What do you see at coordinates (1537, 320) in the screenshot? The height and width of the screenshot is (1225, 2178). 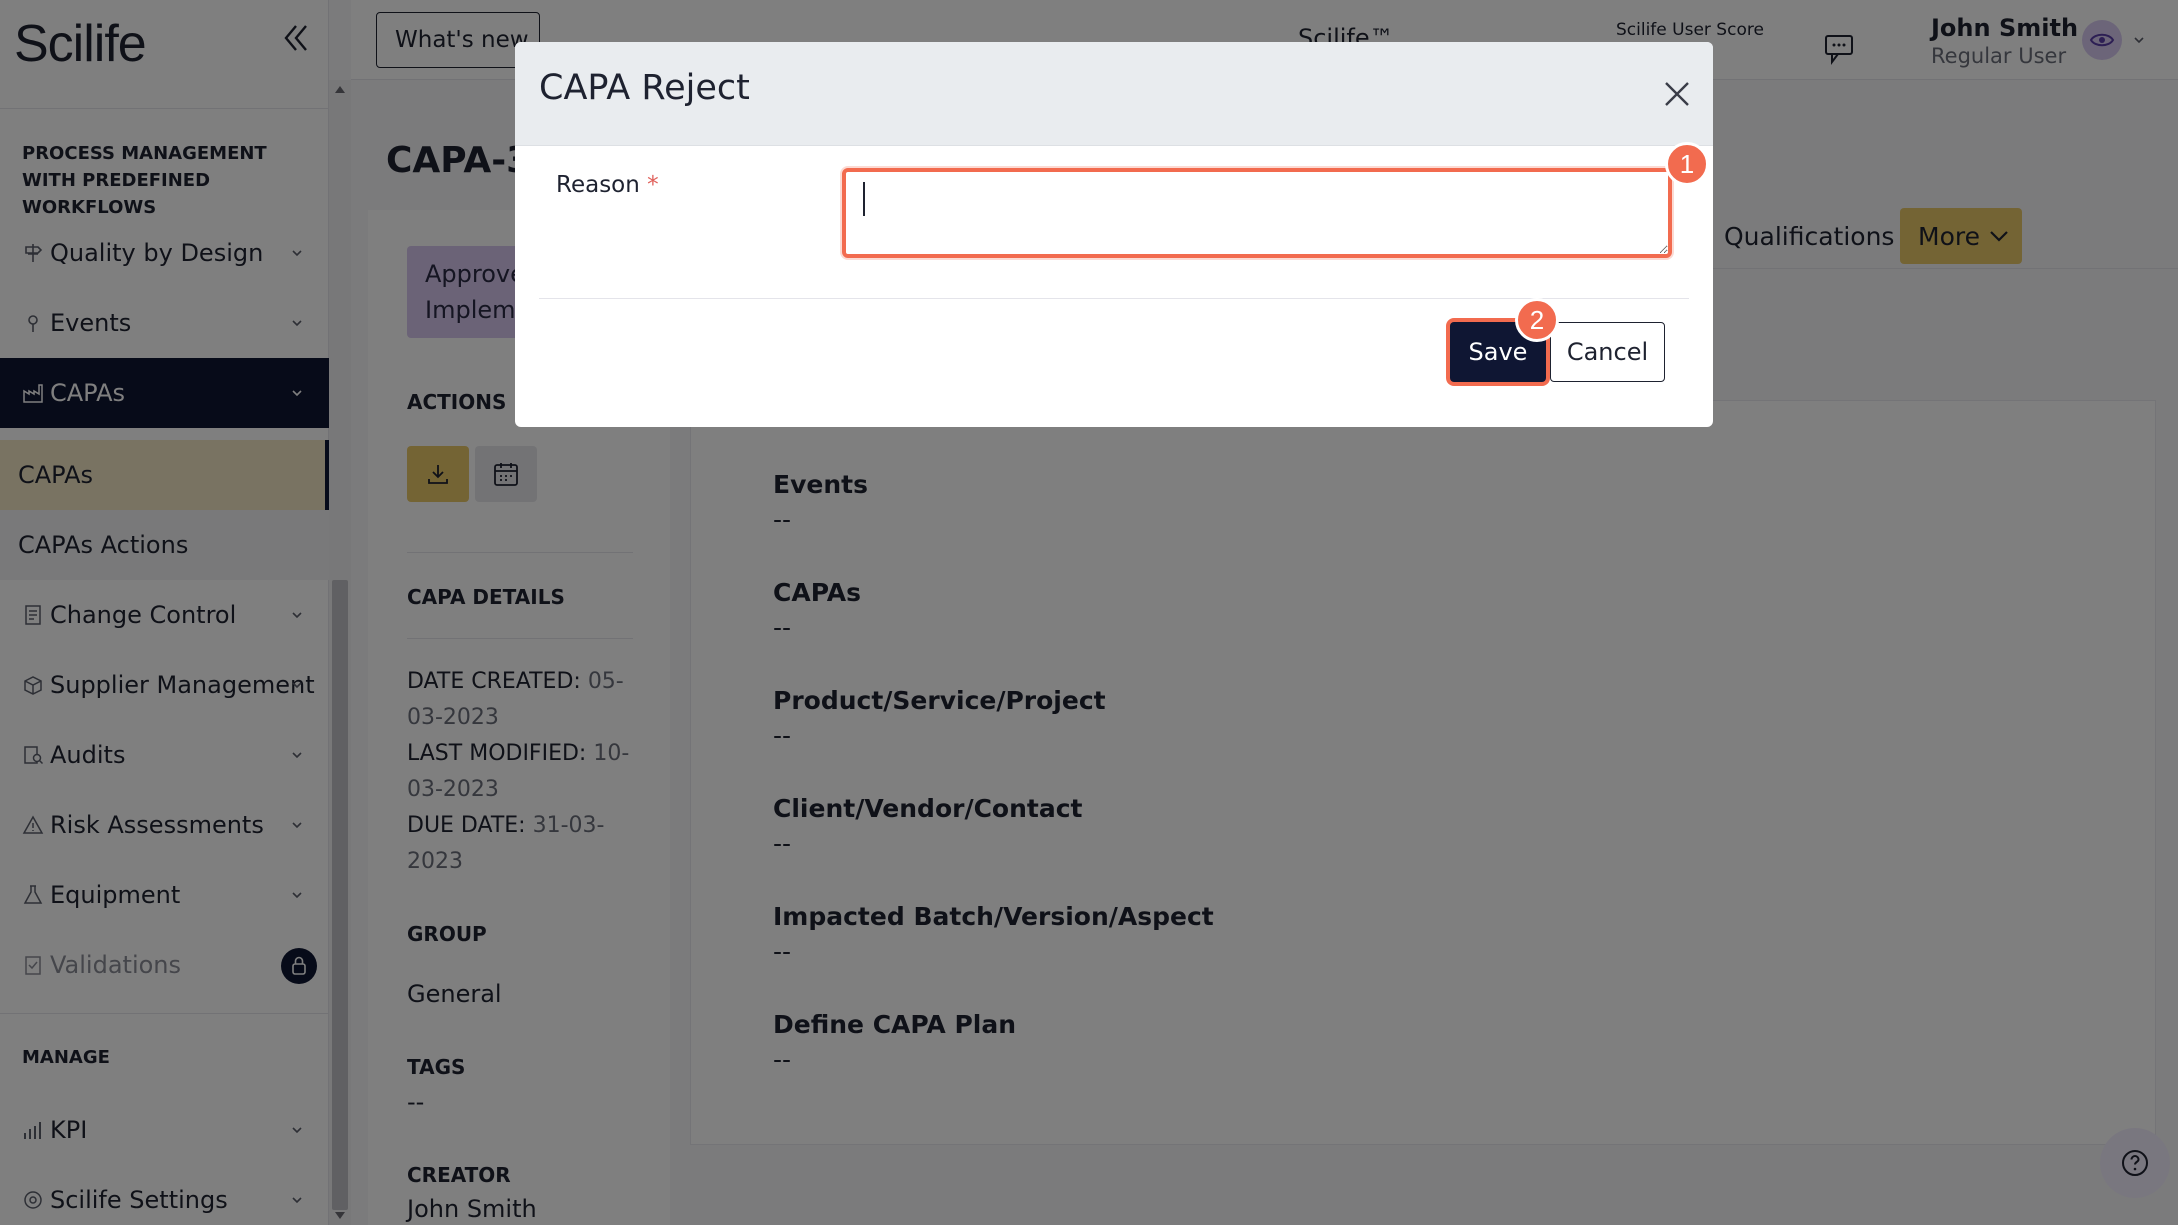 I see `step-badge-2: 2` at bounding box center [1537, 320].